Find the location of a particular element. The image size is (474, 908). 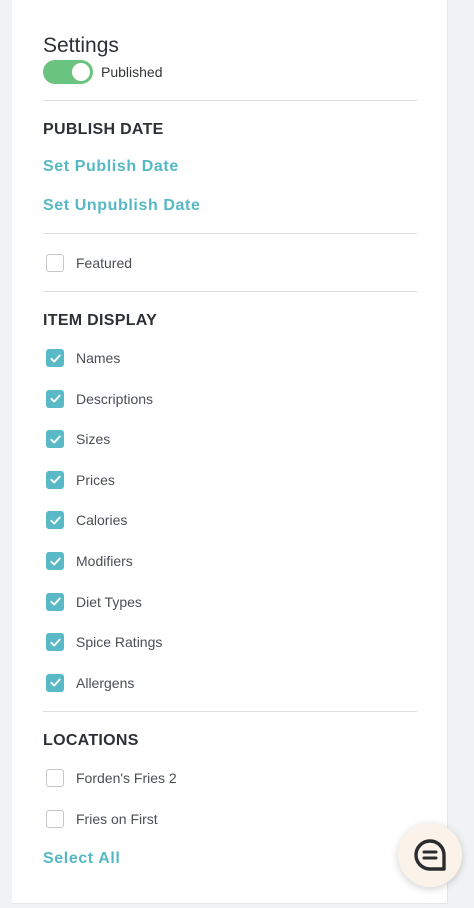

item-display-label: Modifiers is located at coordinates (104, 561).